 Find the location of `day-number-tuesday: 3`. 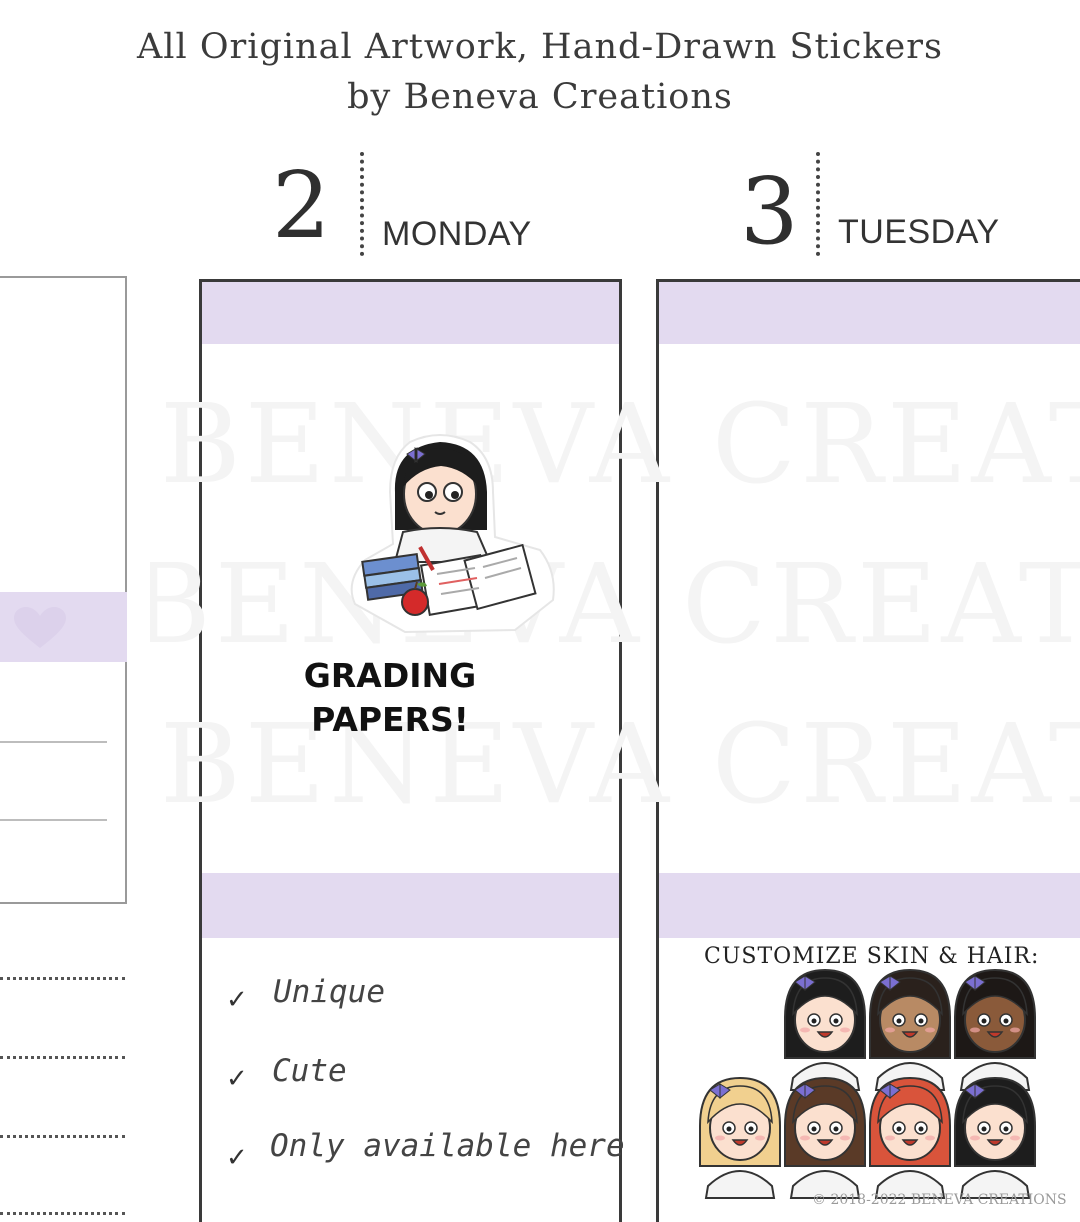

day-number-tuesday: 3 is located at coordinates (769, 211).